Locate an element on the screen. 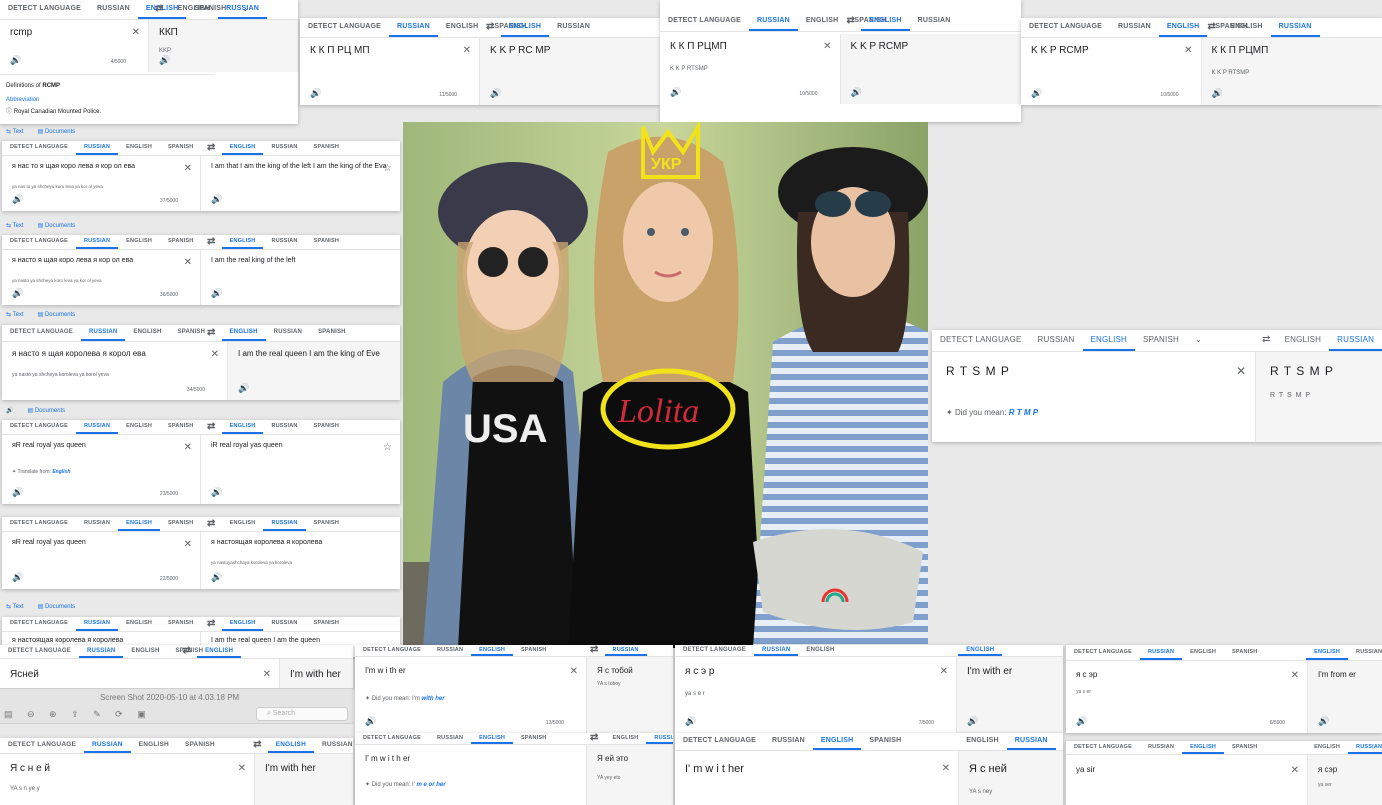  source-text: Я с н е й is located at coordinates (127, 768).